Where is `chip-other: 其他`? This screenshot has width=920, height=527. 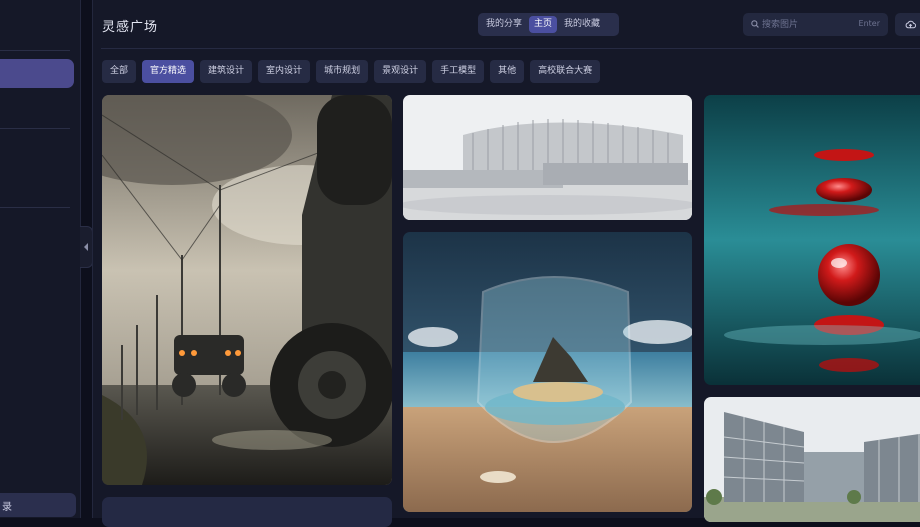
chip-other: 其他 is located at coordinates (507, 71).